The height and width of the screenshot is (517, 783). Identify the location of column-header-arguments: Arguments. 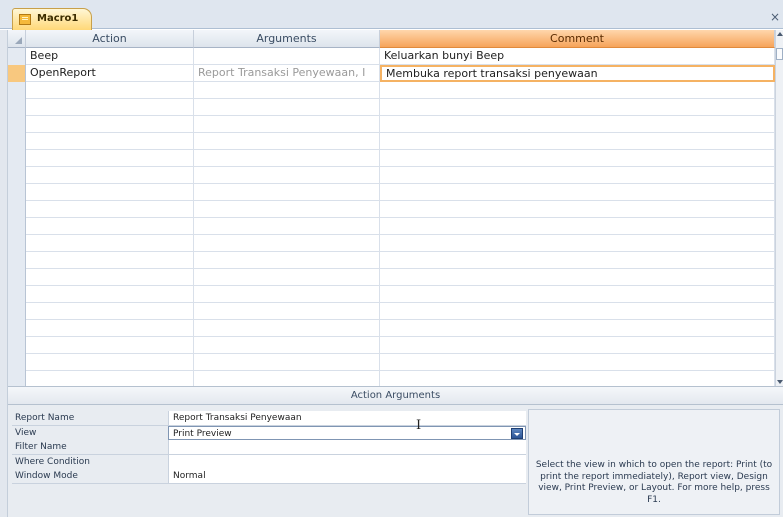
(287, 39).